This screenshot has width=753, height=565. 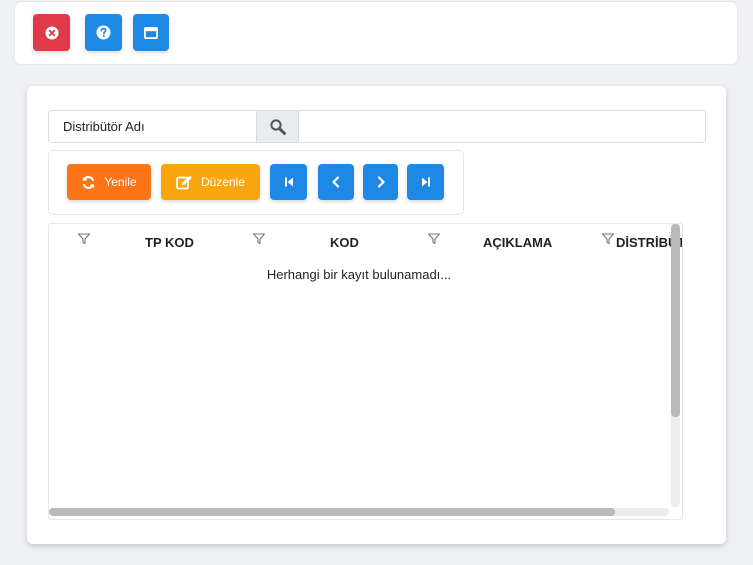 I want to click on next-page-icon, so click(x=381, y=182).